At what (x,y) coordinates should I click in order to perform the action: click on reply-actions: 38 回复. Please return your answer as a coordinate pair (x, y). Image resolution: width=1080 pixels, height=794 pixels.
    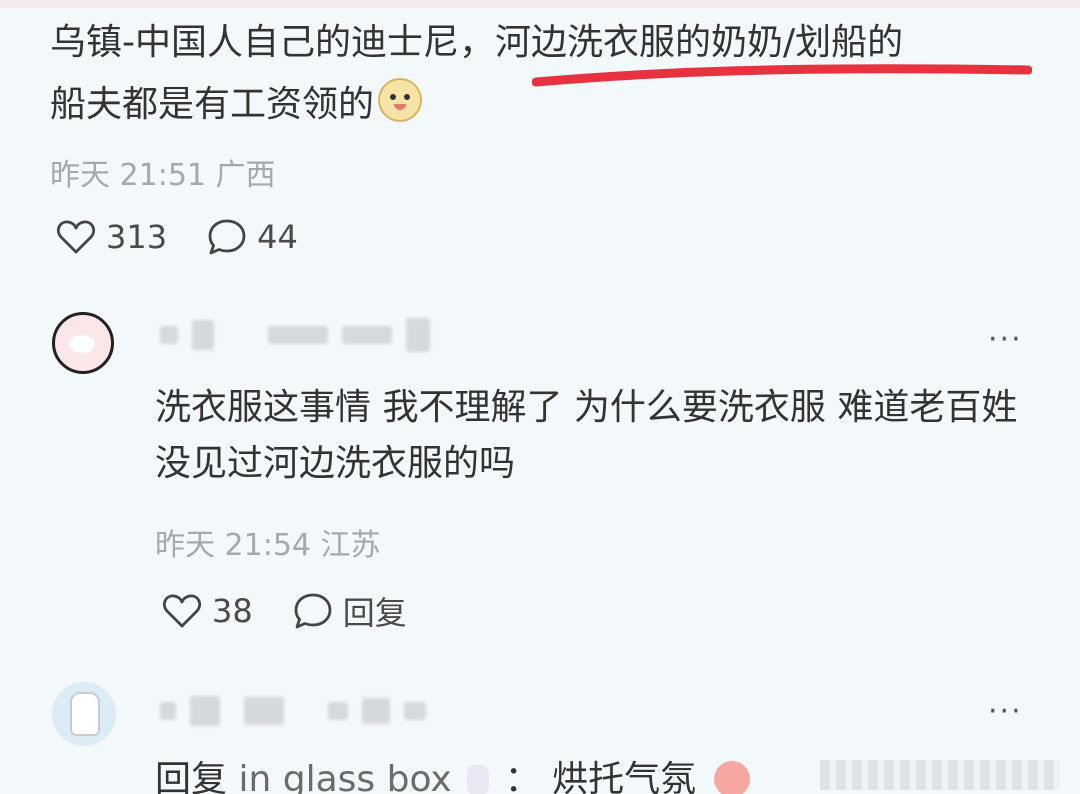
    Looking at the image, I should click on (304, 611).